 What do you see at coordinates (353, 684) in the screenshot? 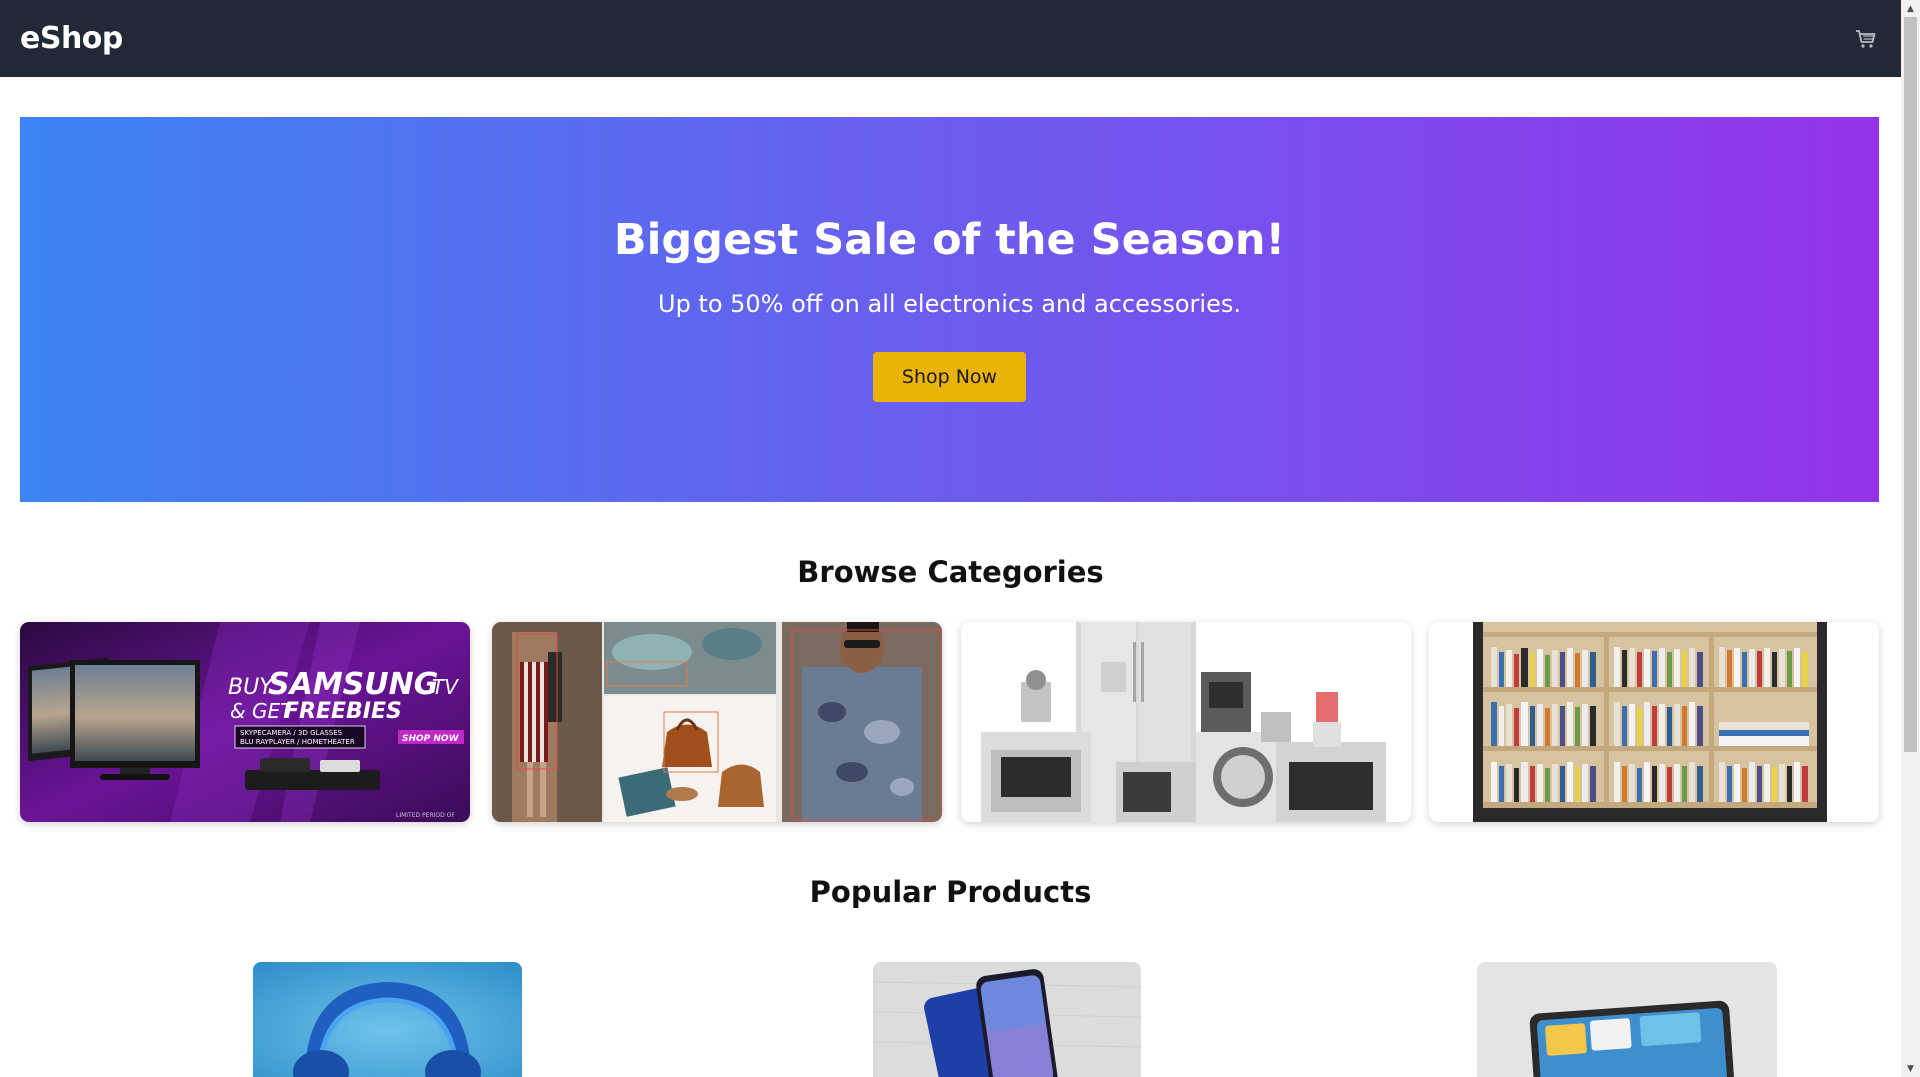
I see `banner-samsung-text: SAMSUNG` at bounding box center [353, 684].